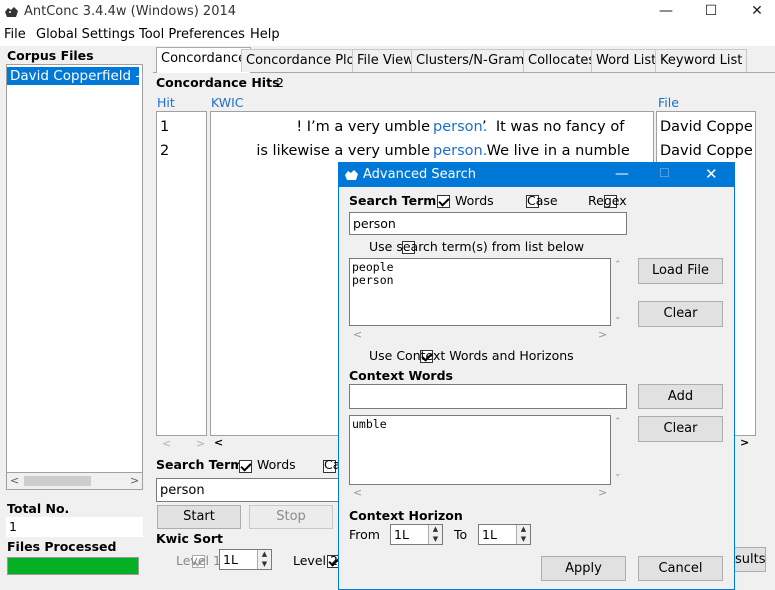  I want to click on context-words-label: Context Words, so click(401, 375).